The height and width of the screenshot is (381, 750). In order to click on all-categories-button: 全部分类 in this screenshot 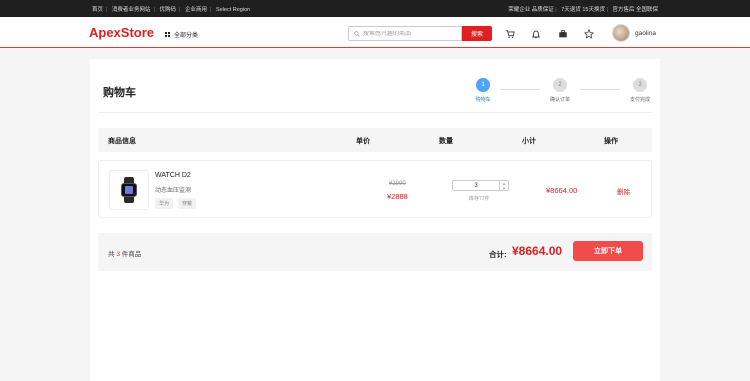, I will do `click(181, 34)`.